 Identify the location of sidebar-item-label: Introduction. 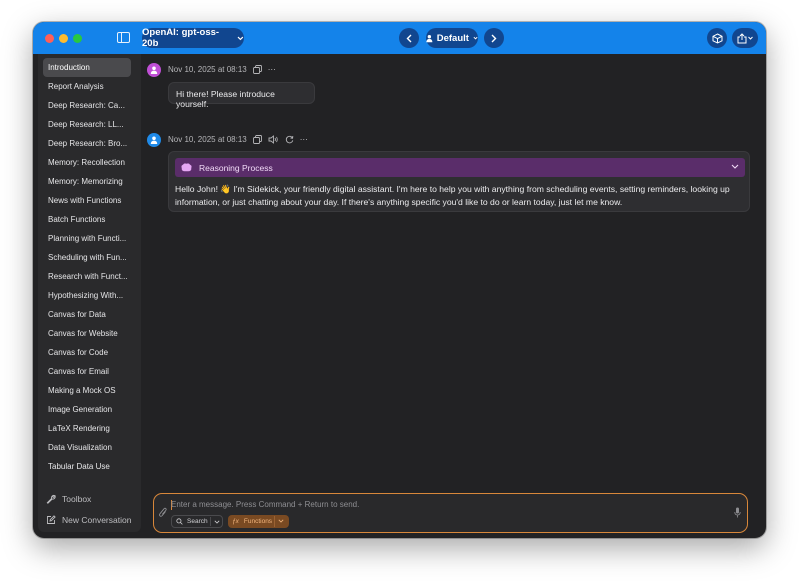
(69, 67).